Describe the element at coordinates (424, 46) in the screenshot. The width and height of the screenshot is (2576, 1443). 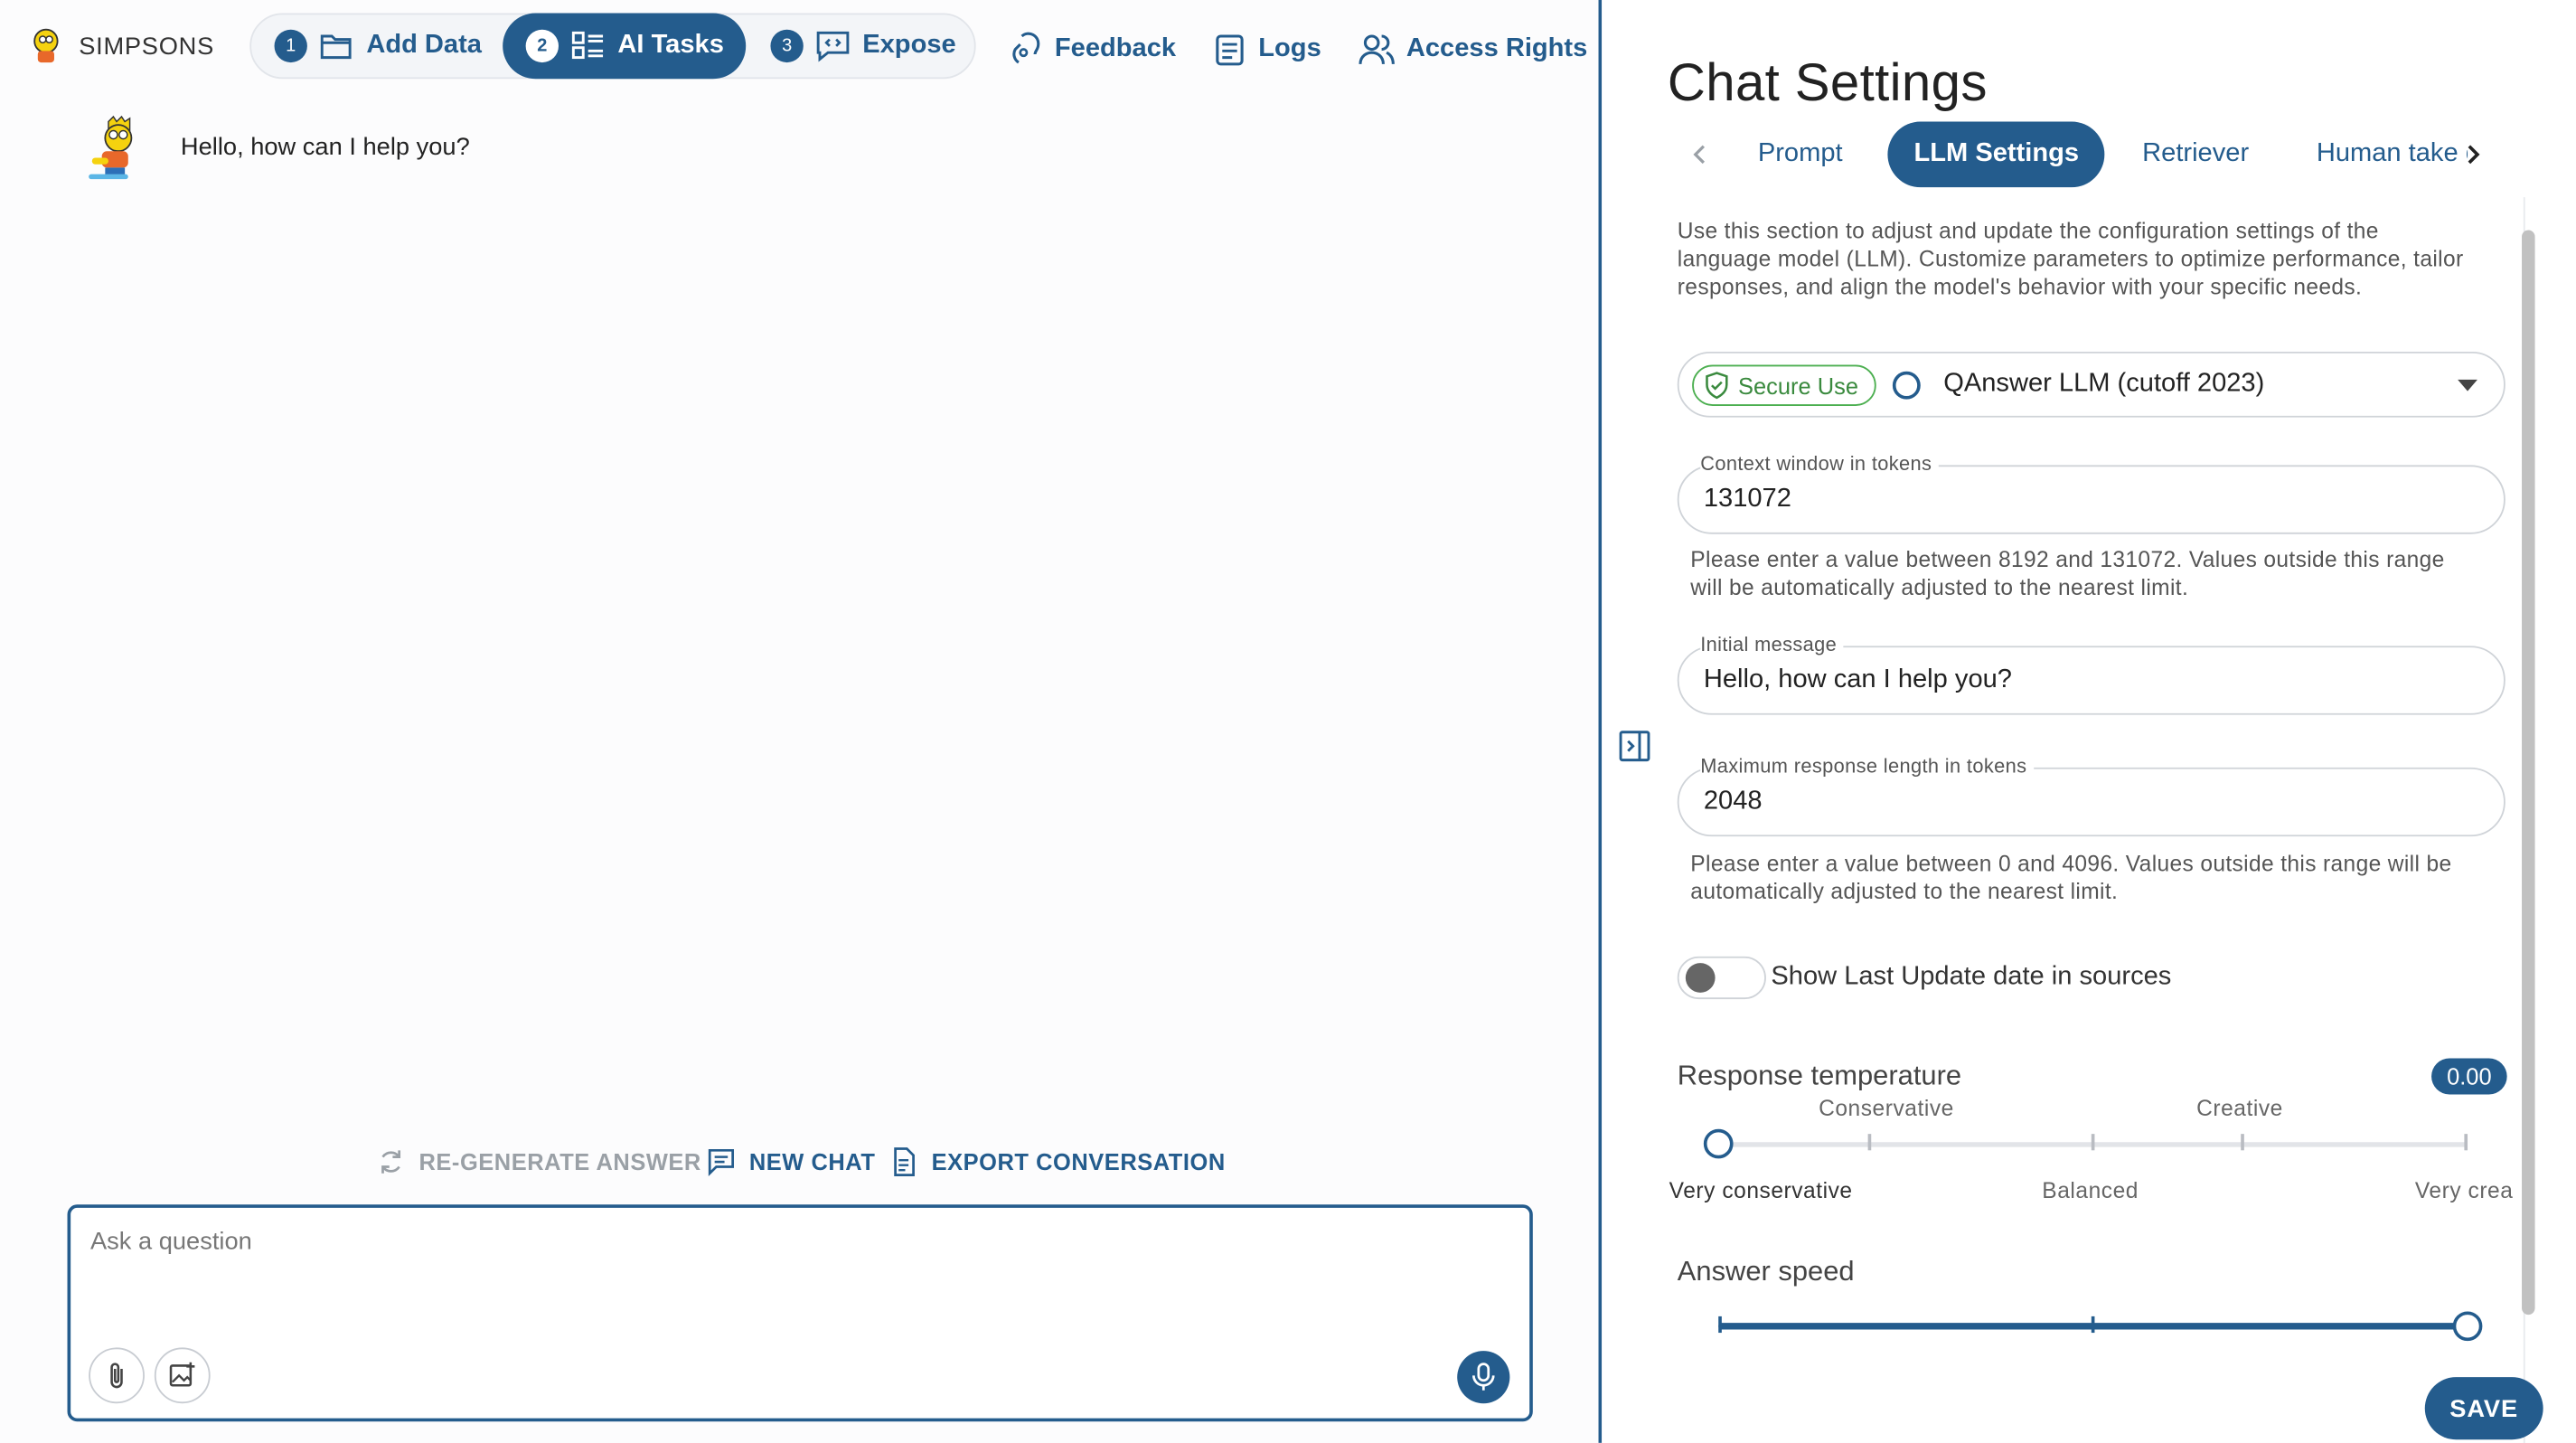
I see `step-label: Add Data` at that location.